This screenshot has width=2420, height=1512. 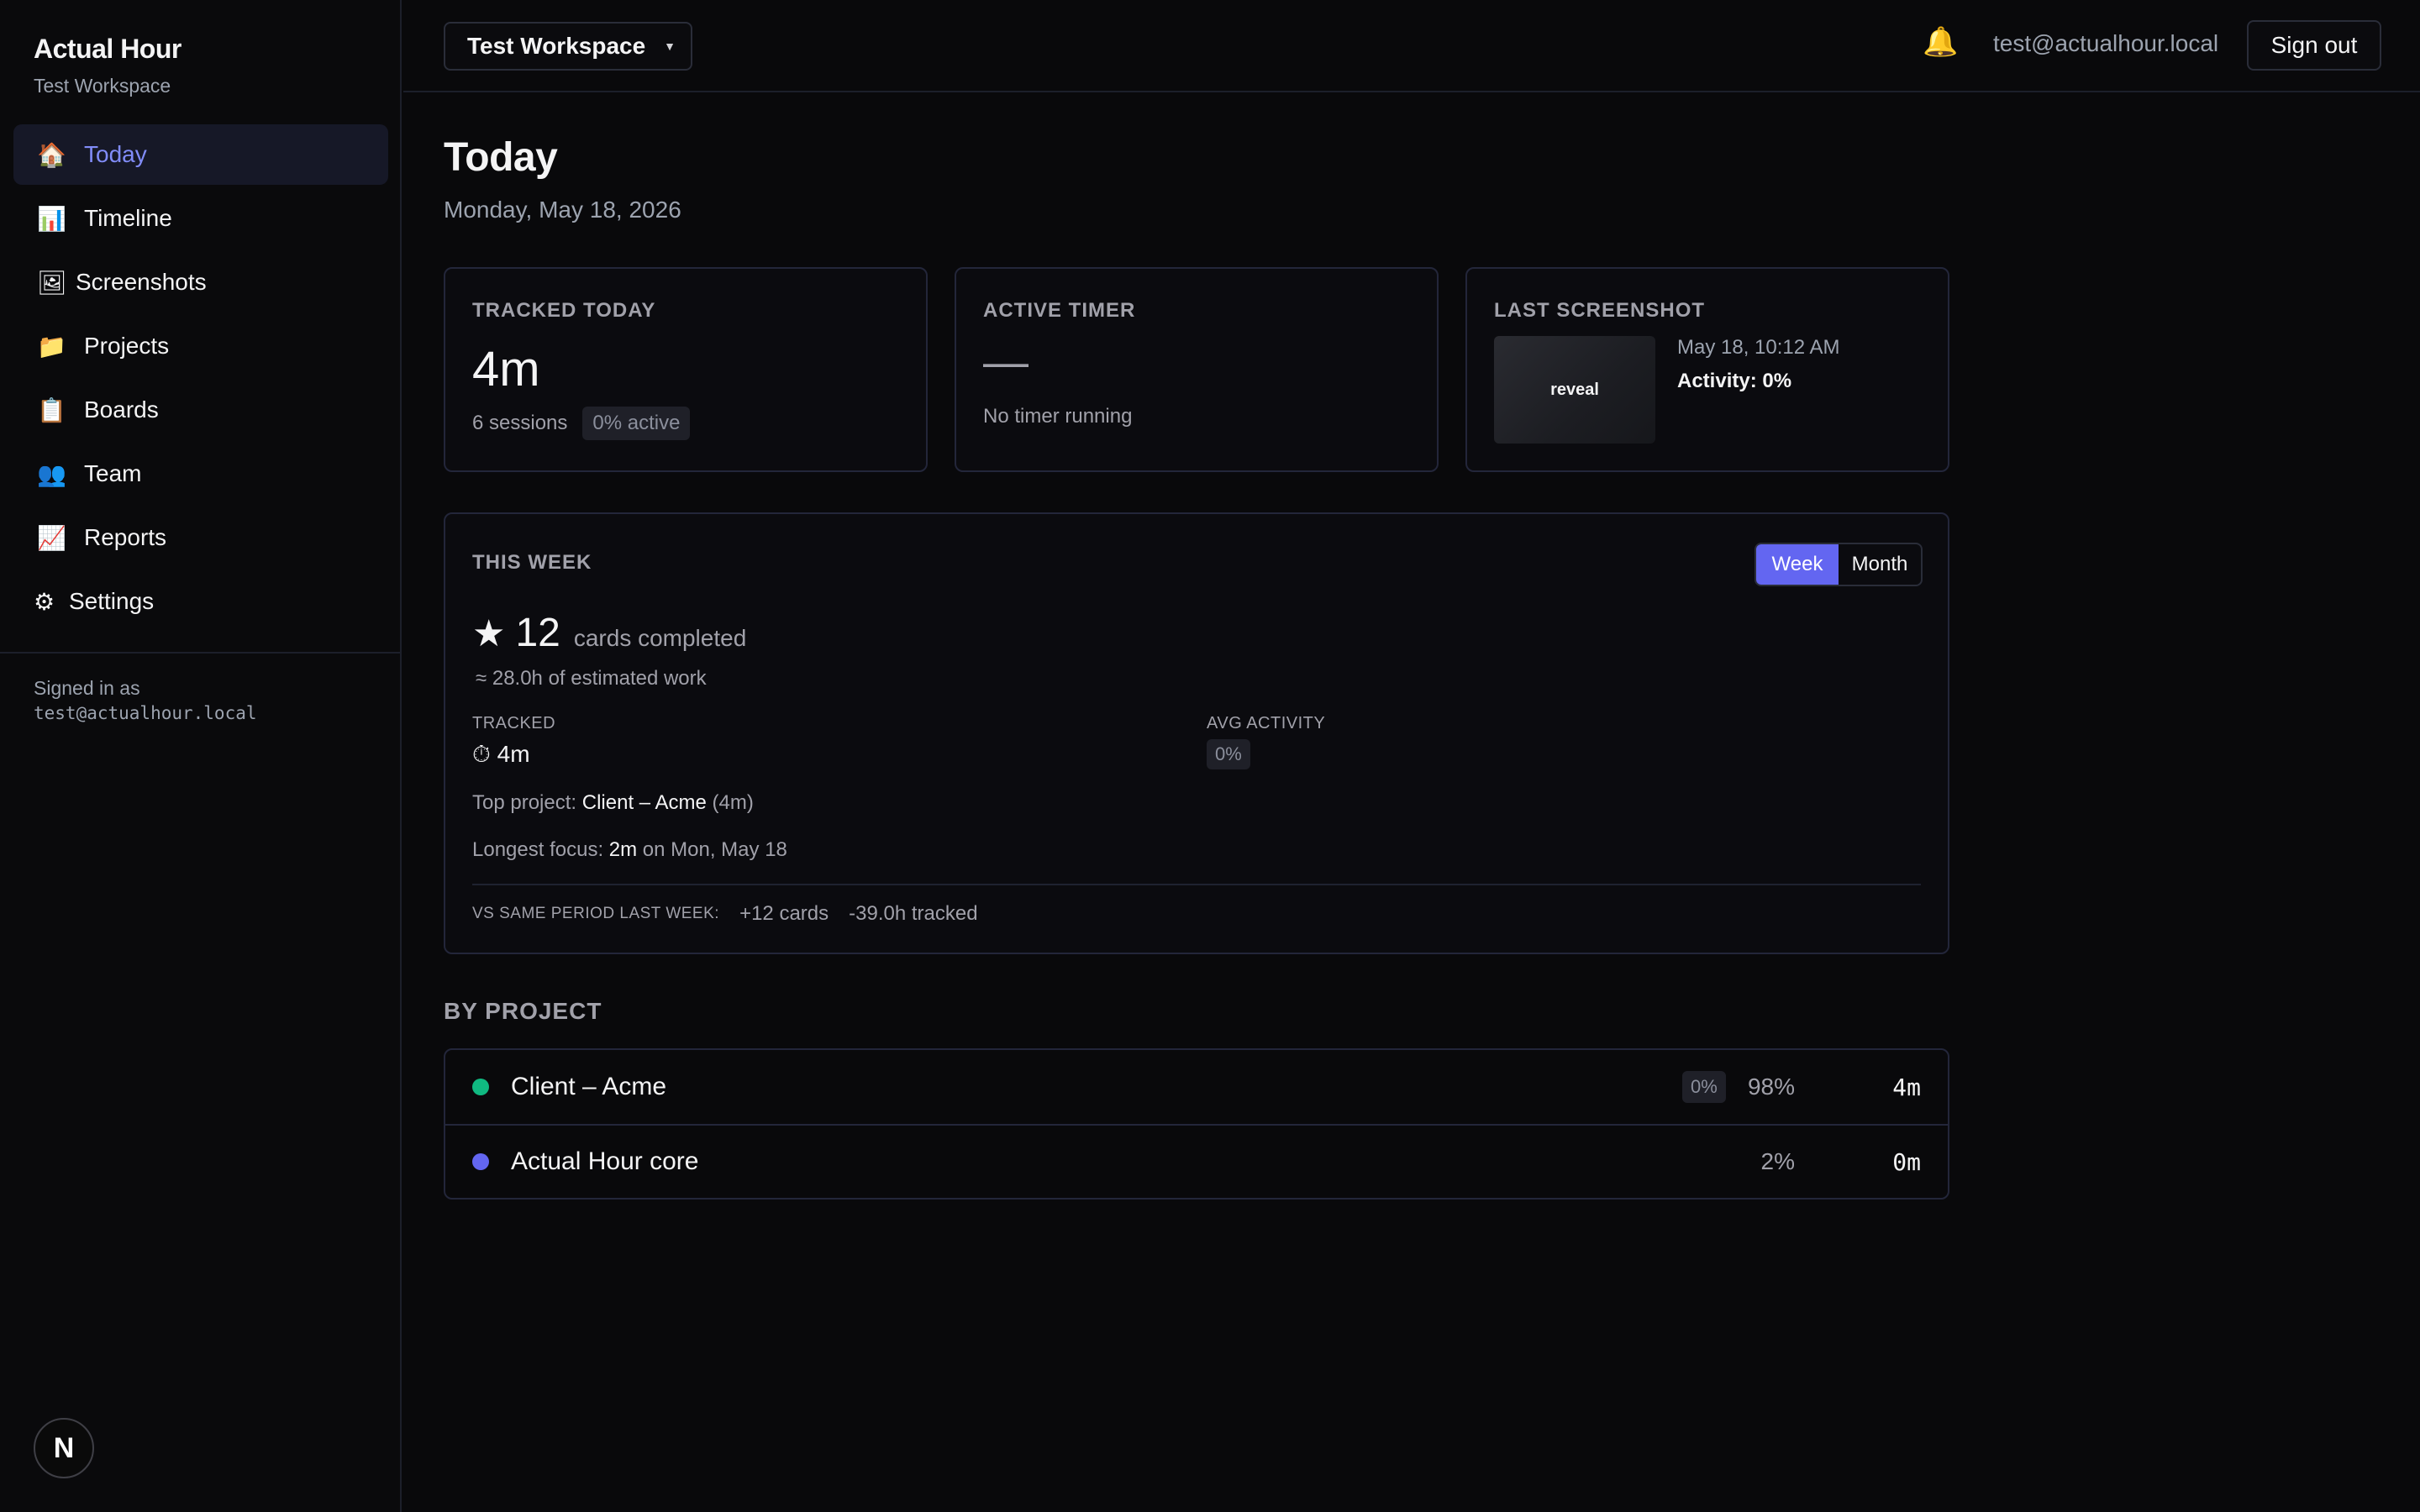 I want to click on longest-focus-date: on Mon, May 18, so click(x=714, y=849).